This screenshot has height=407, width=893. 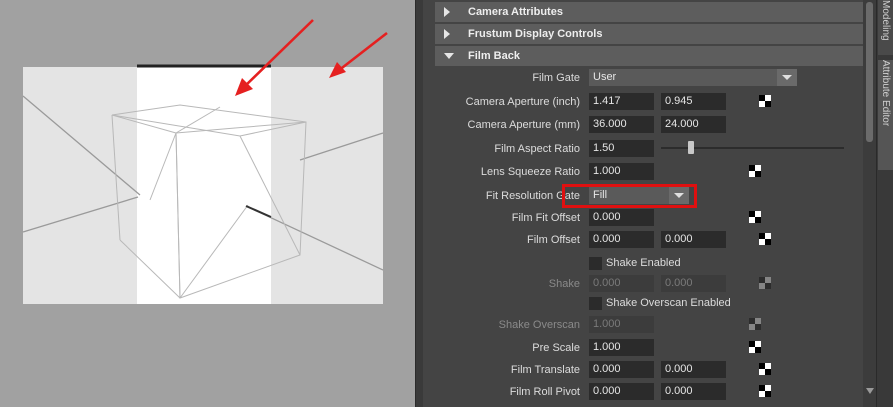 What do you see at coordinates (530, 172) in the screenshot?
I see `lens-squeeze-ratio-label: Lens Squeeze Ratio` at bounding box center [530, 172].